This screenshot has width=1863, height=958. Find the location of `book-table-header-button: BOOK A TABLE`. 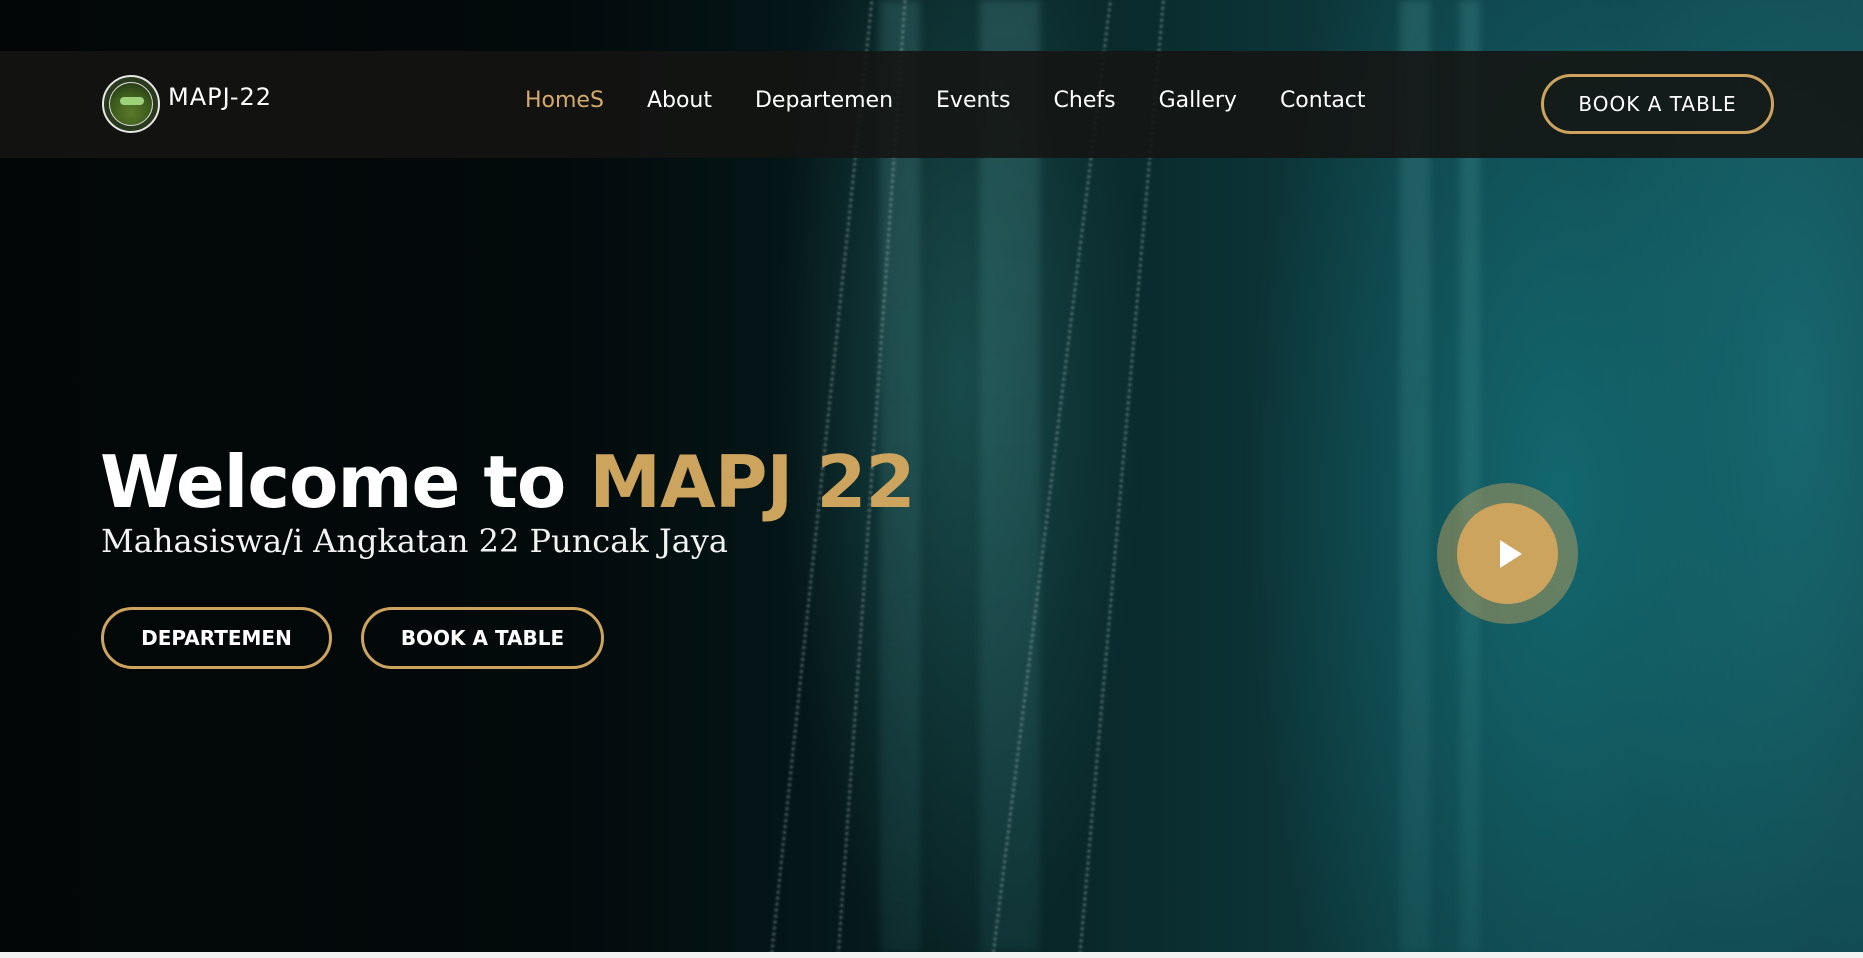

book-table-header-button: BOOK A TABLE is located at coordinates (1657, 104).